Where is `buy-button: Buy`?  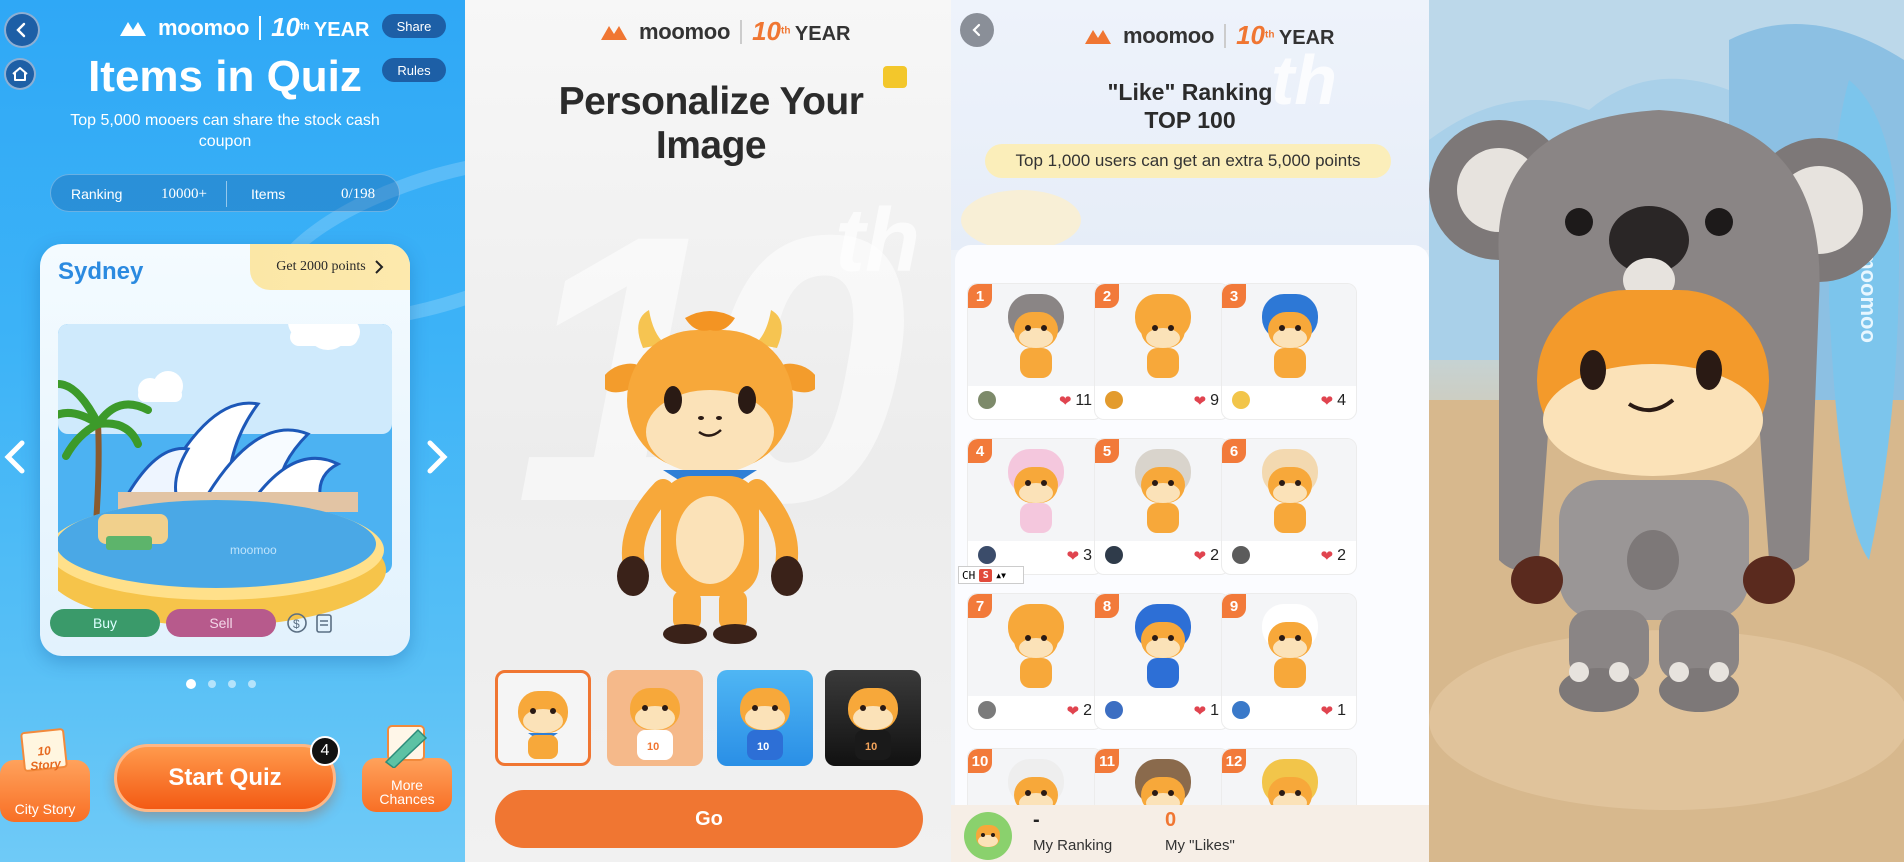 buy-button: Buy is located at coordinates (105, 623).